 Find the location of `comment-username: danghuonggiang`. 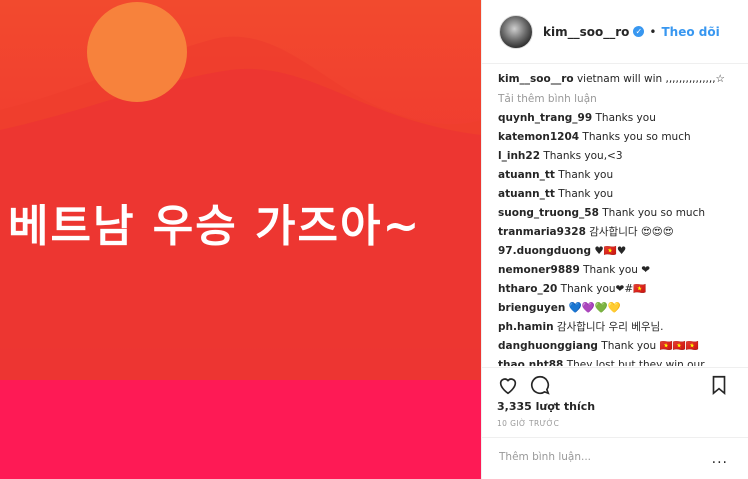

comment-username: danghuonggiang is located at coordinates (548, 346).